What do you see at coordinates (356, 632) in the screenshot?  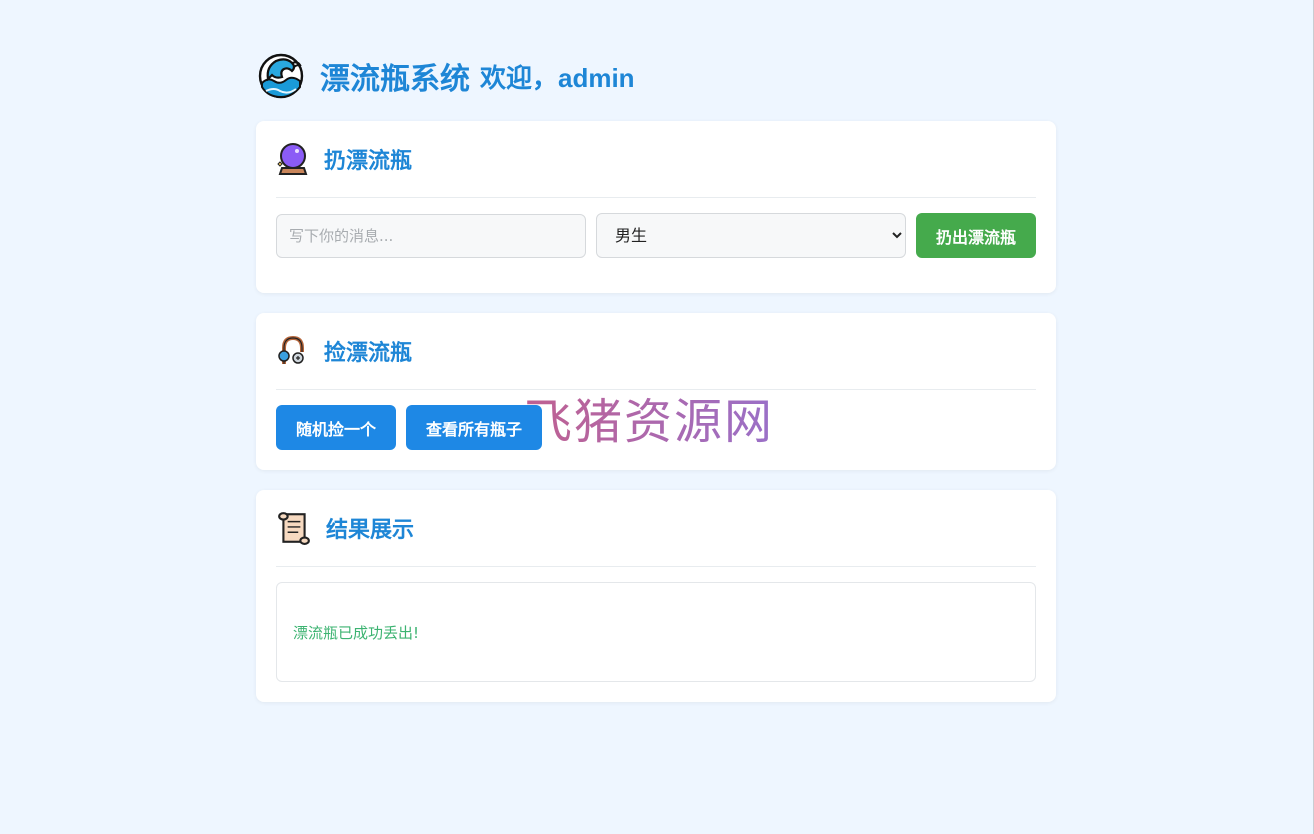 I see `result-message: 漂流瓶已成功丢出!` at bounding box center [356, 632].